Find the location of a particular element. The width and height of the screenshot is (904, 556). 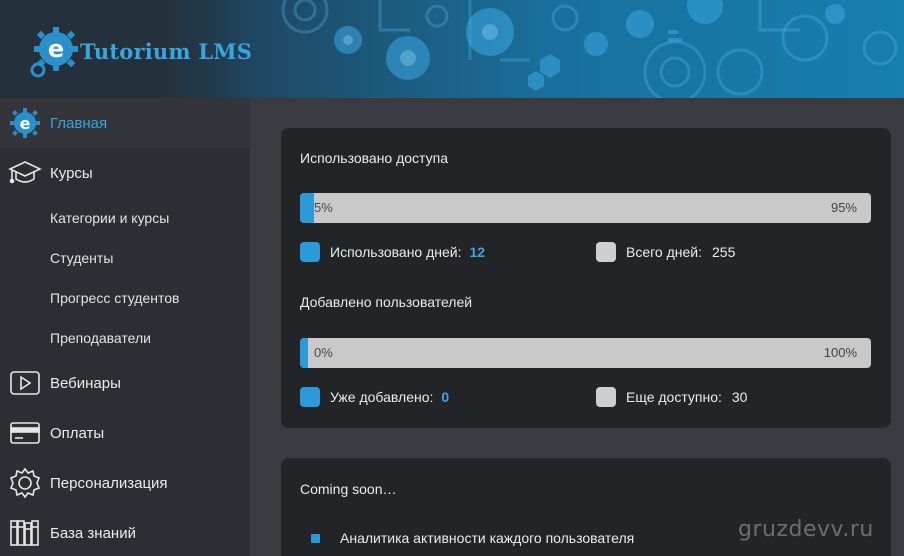

used-days-label: Использовано дней: is located at coordinates (396, 252).